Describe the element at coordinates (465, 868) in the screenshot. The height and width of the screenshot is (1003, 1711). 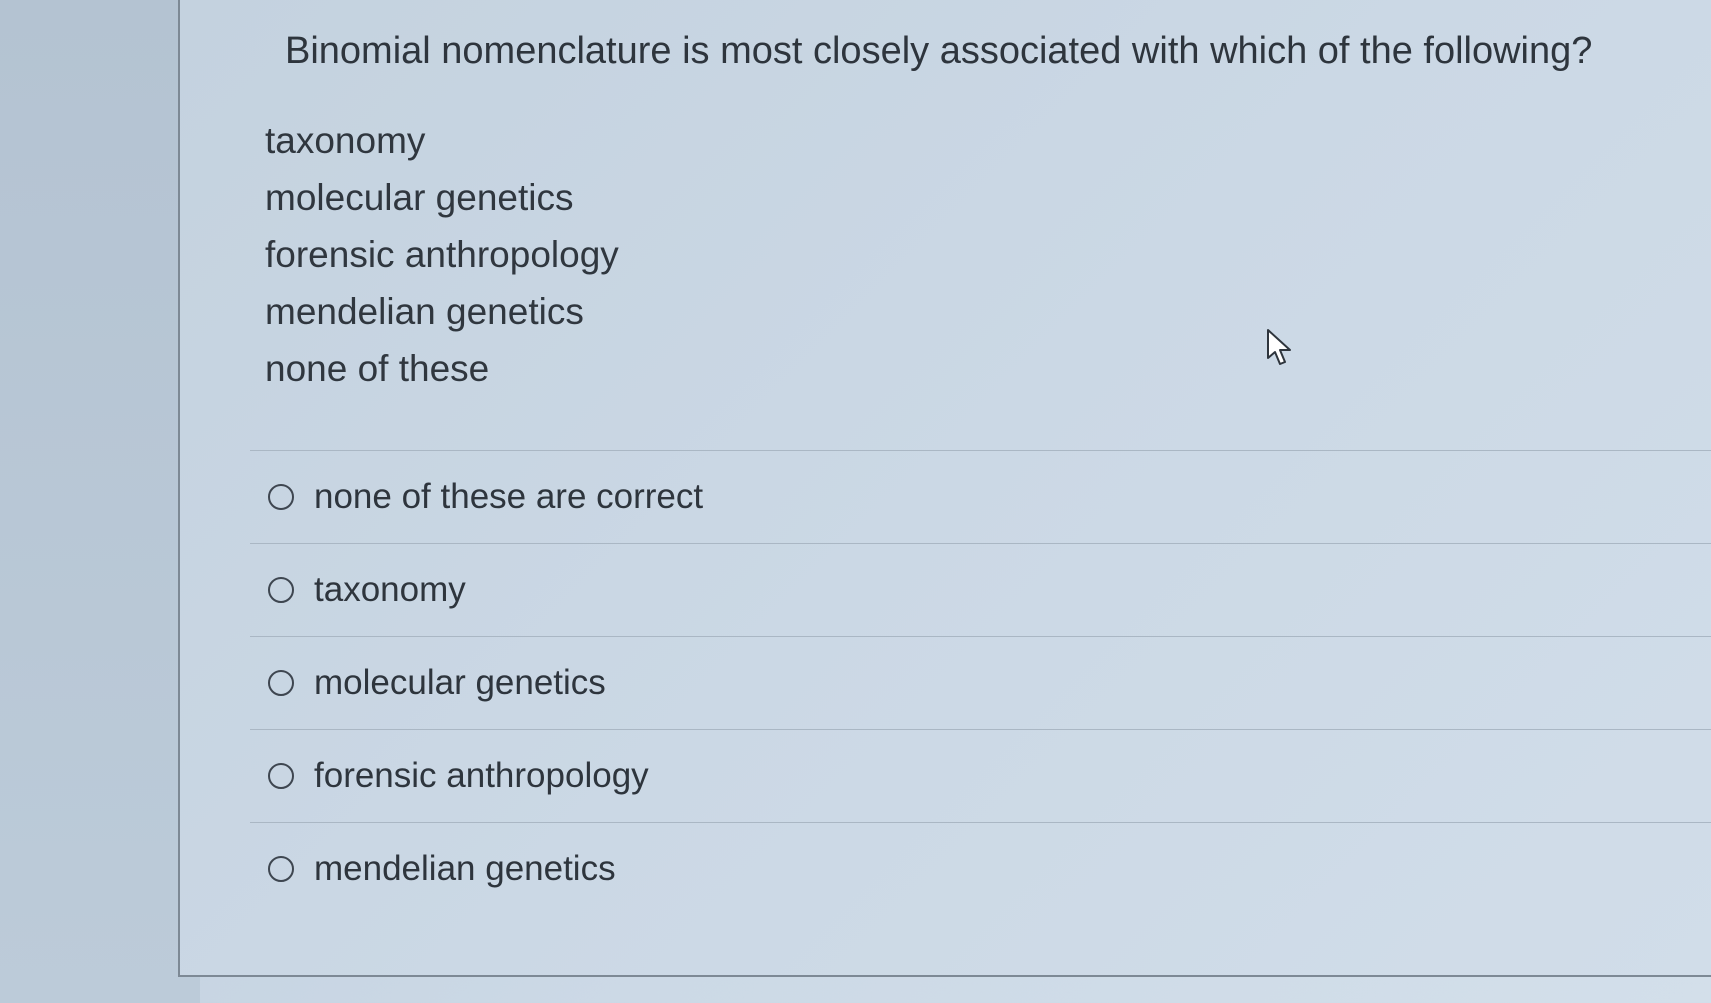
I see `answer-option-label: mendelian genetics` at that location.